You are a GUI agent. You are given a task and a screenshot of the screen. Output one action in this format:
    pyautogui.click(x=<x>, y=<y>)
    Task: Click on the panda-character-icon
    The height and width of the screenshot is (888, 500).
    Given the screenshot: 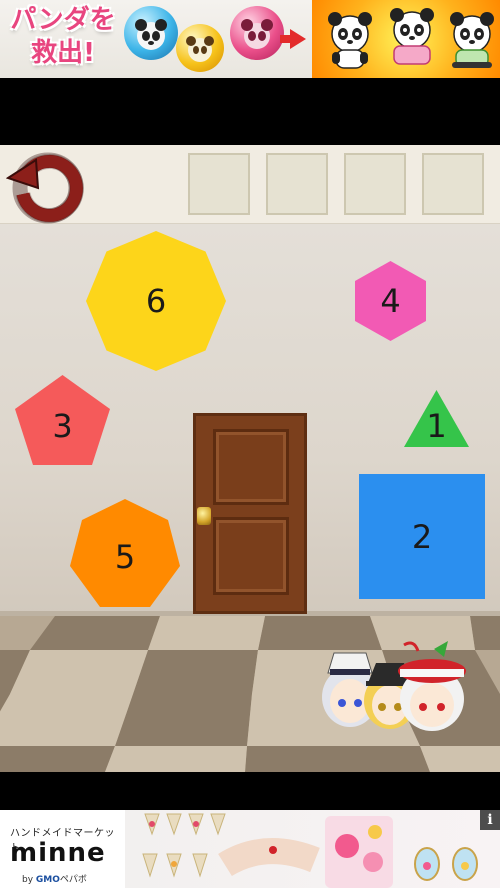 What is the action you would take?
    pyautogui.click(x=350, y=40)
    